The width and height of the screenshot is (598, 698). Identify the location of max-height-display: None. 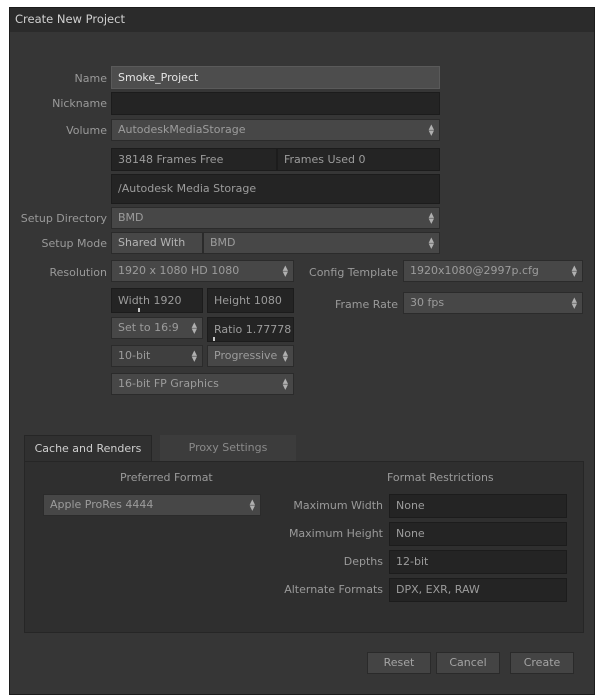
(478, 534).